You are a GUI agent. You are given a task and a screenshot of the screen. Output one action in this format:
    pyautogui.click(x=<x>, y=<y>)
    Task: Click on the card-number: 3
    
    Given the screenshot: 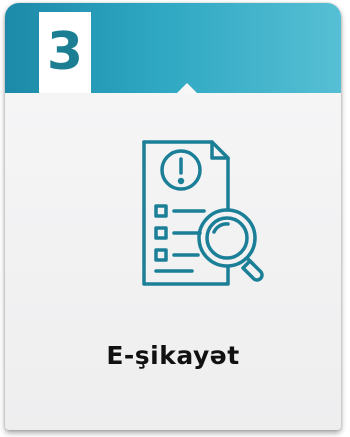 What is the action you would take?
    pyautogui.click(x=65, y=52)
    